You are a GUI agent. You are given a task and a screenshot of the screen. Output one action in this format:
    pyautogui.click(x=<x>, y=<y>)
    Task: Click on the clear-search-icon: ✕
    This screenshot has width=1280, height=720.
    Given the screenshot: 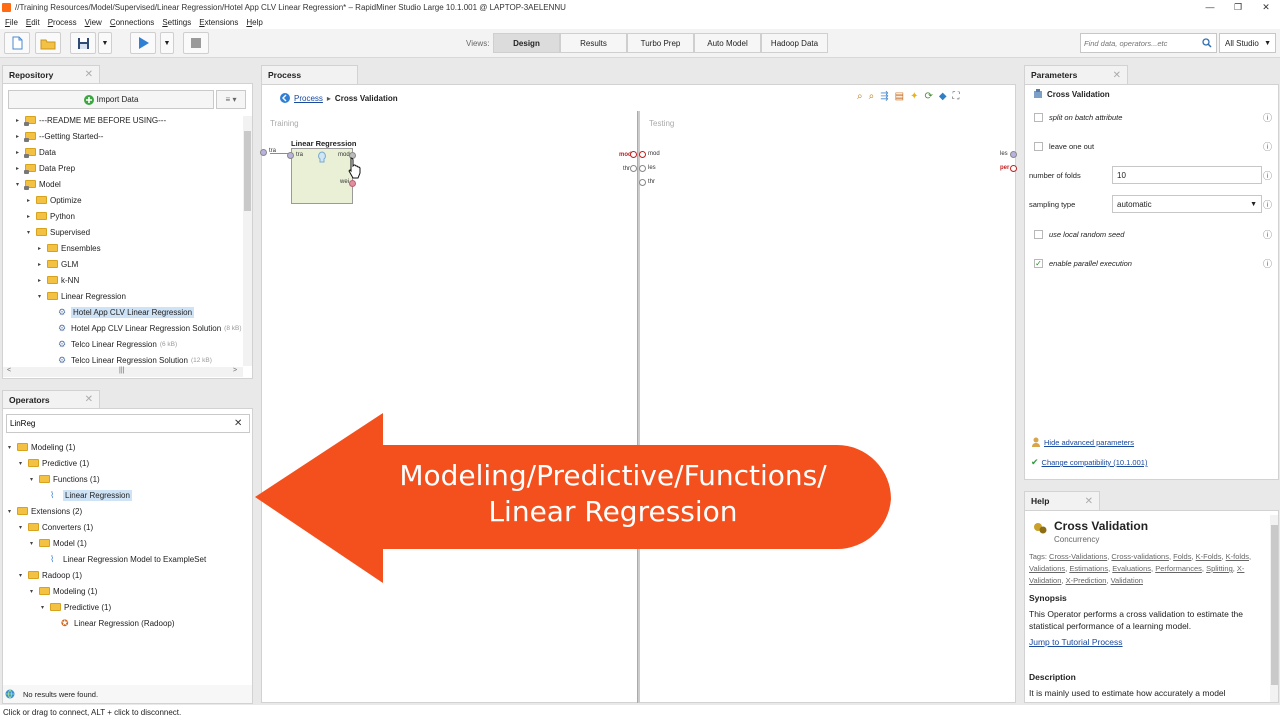 What is the action you would take?
    pyautogui.click(x=238, y=423)
    